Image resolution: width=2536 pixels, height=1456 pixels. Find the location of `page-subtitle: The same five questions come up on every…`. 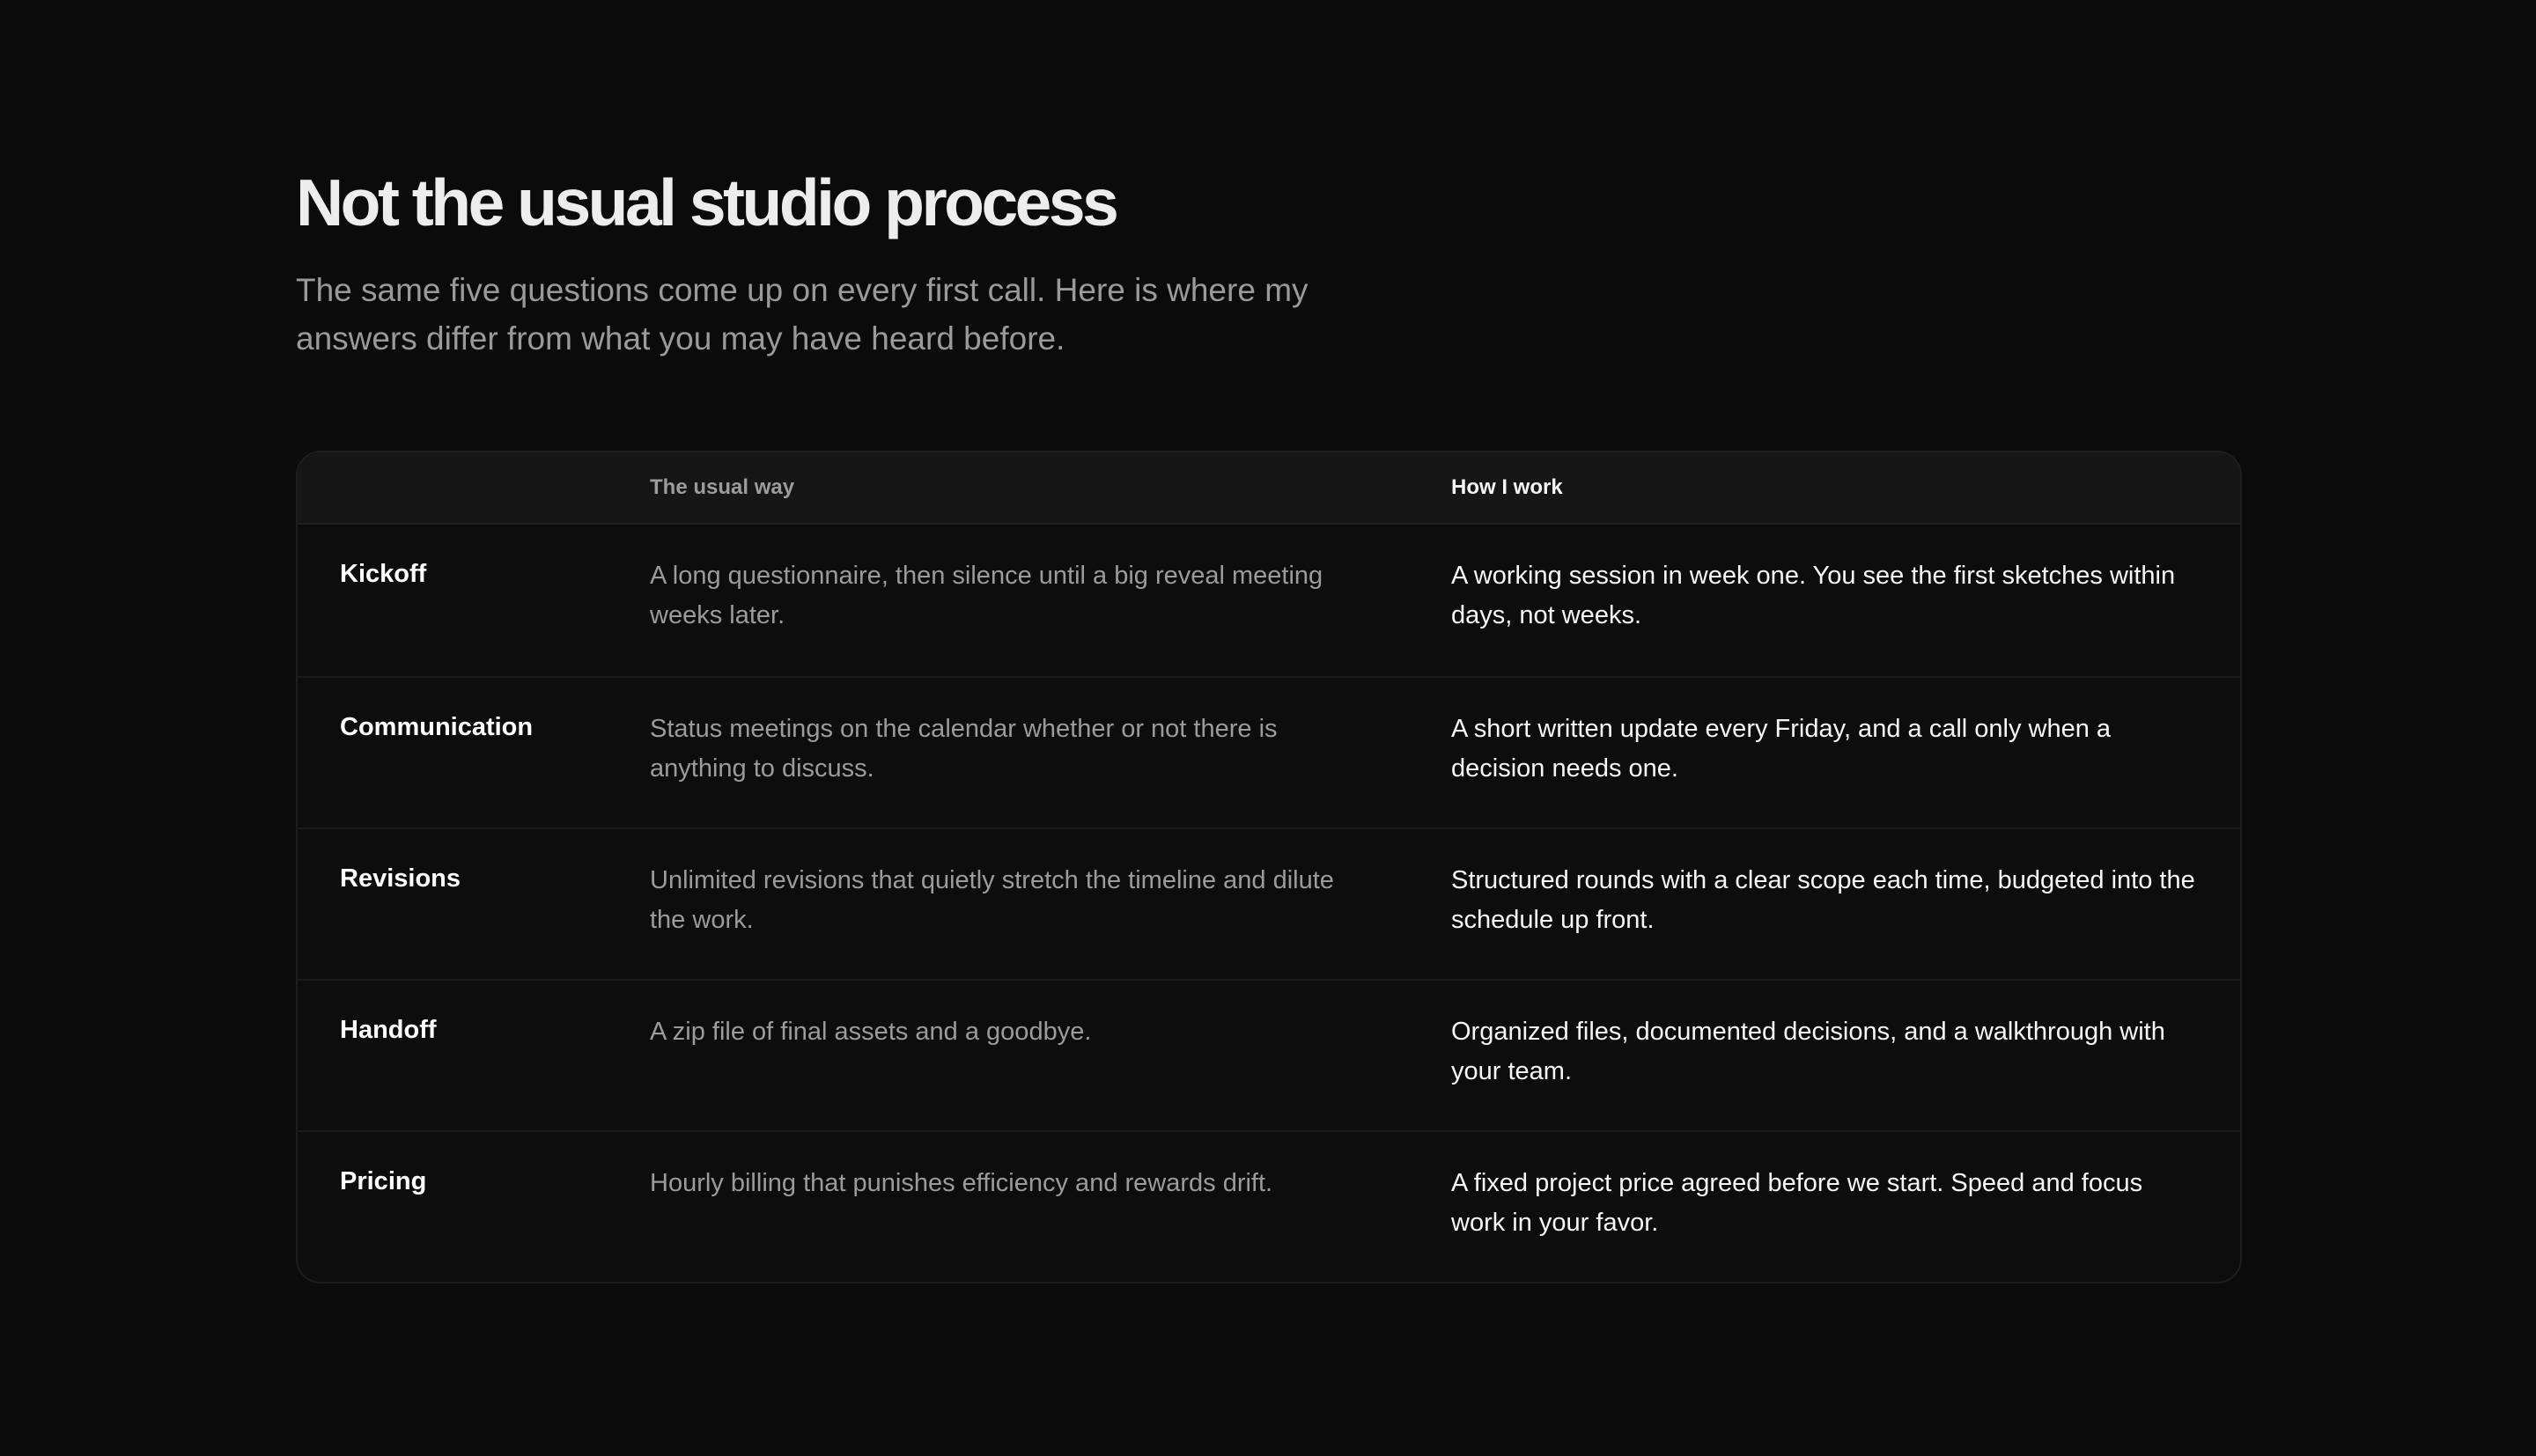

page-subtitle: The same five questions come up on every… is located at coordinates (803, 315).